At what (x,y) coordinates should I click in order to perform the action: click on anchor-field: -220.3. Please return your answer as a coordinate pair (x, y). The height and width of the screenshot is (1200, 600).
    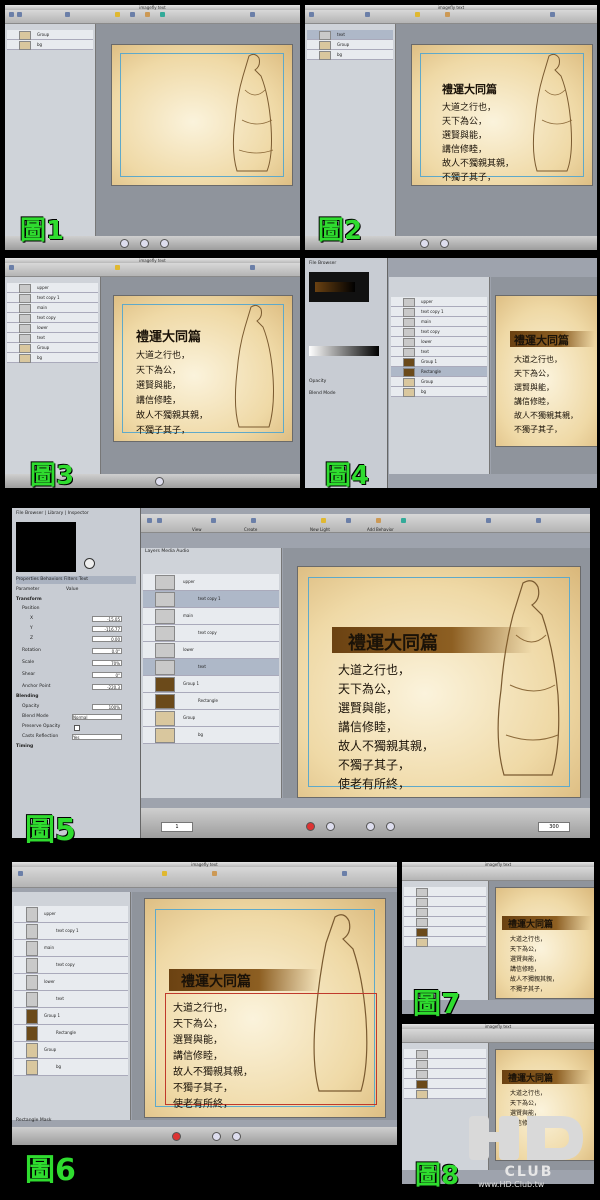
    Looking at the image, I should click on (107, 687).